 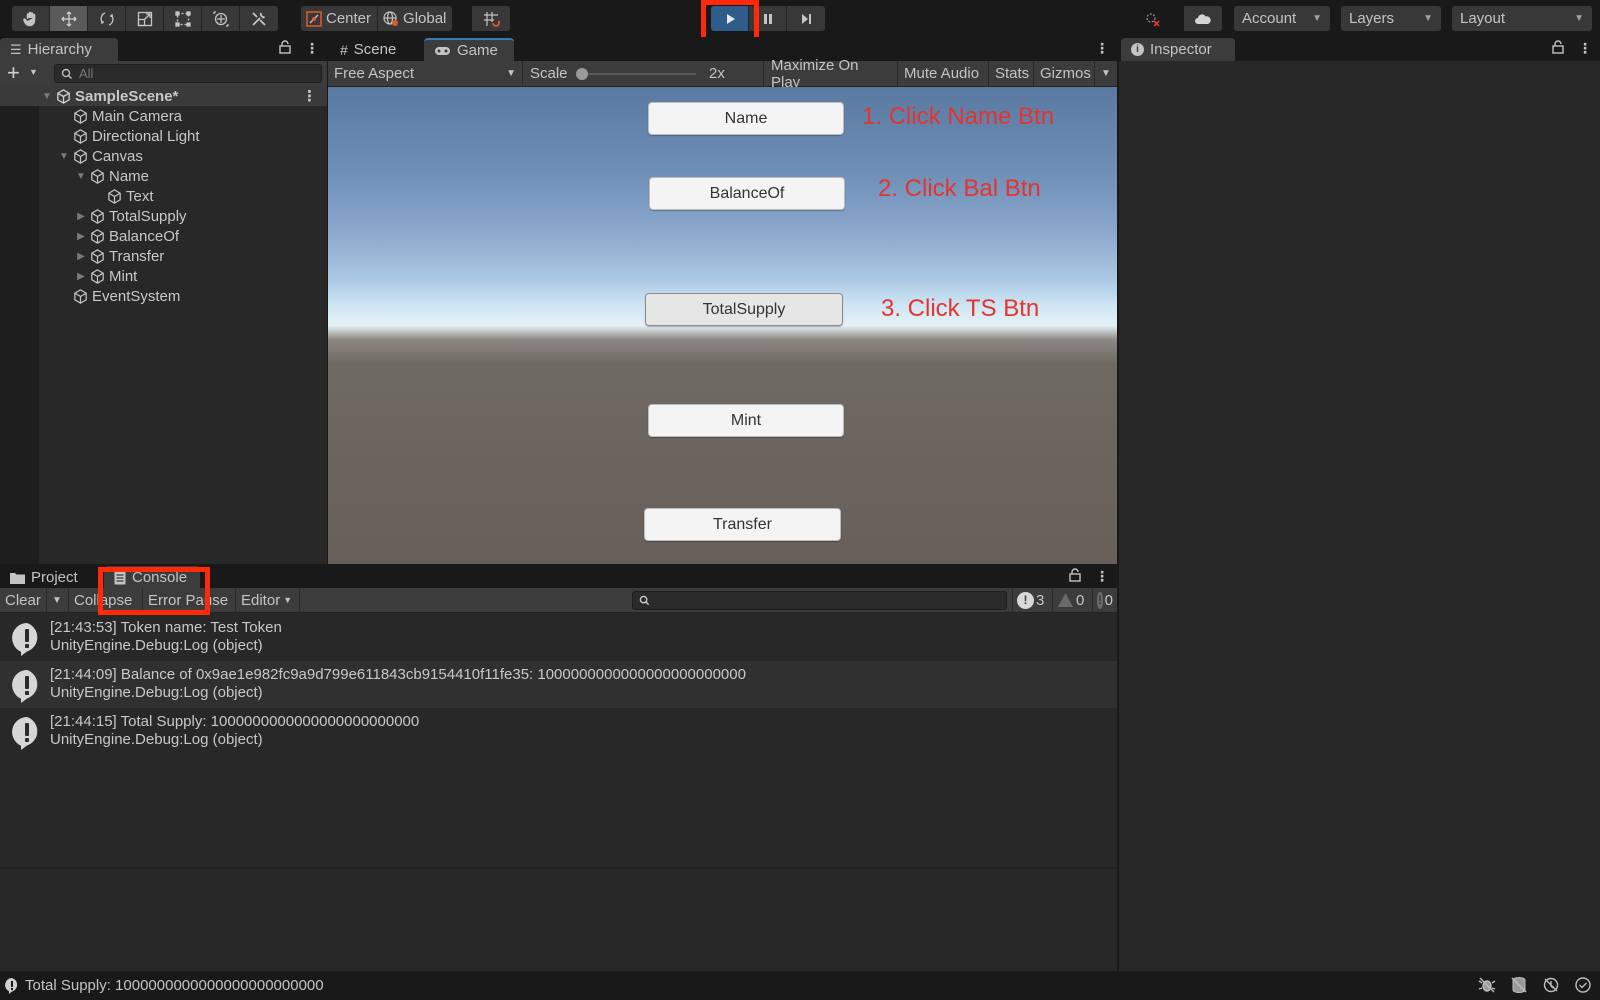 I want to click on aspect-dropdown: Free Aspect ▼, so click(x=425, y=73).